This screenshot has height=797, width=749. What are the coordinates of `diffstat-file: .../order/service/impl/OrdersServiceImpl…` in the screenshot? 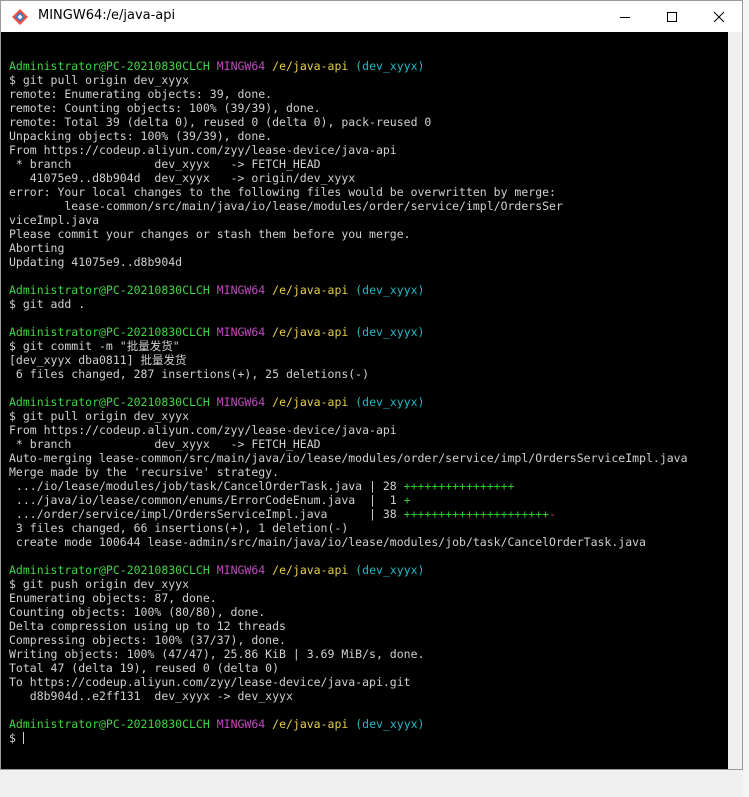 It's located at (206, 514).